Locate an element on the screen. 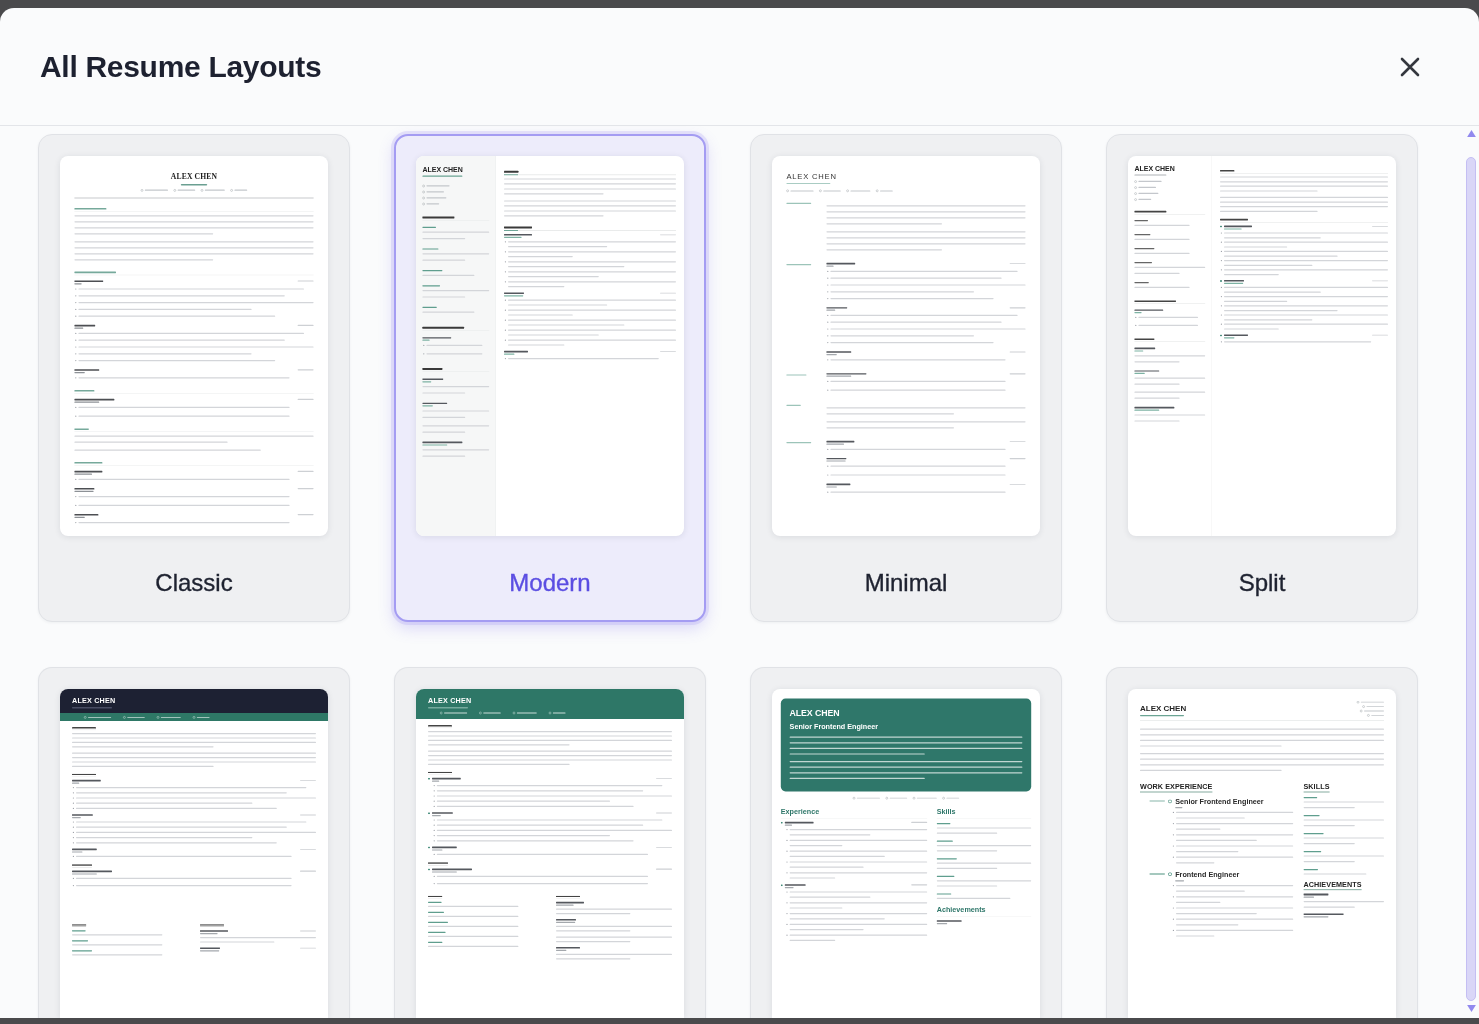 Image resolution: width=1479 pixels, height=1024 pixels. close-icon is located at coordinates (1410, 66).